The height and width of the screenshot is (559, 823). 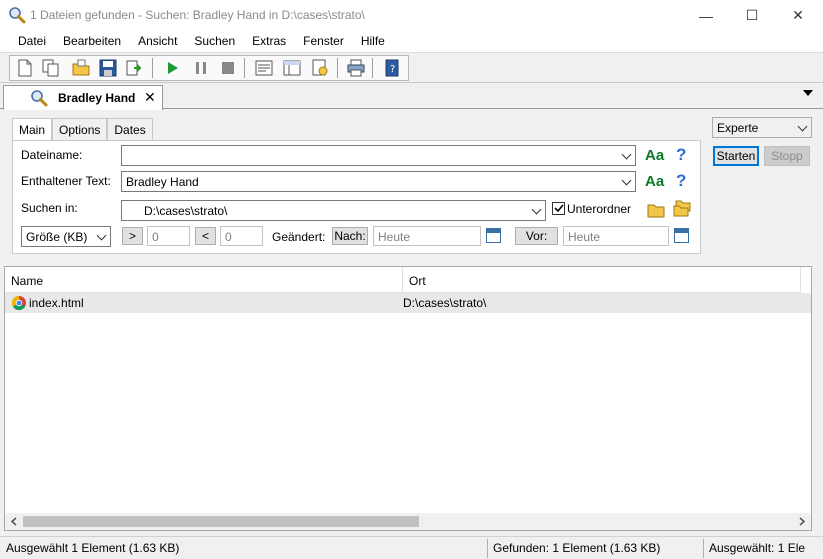 I want to click on less-than-button: <, so click(x=205, y=236).